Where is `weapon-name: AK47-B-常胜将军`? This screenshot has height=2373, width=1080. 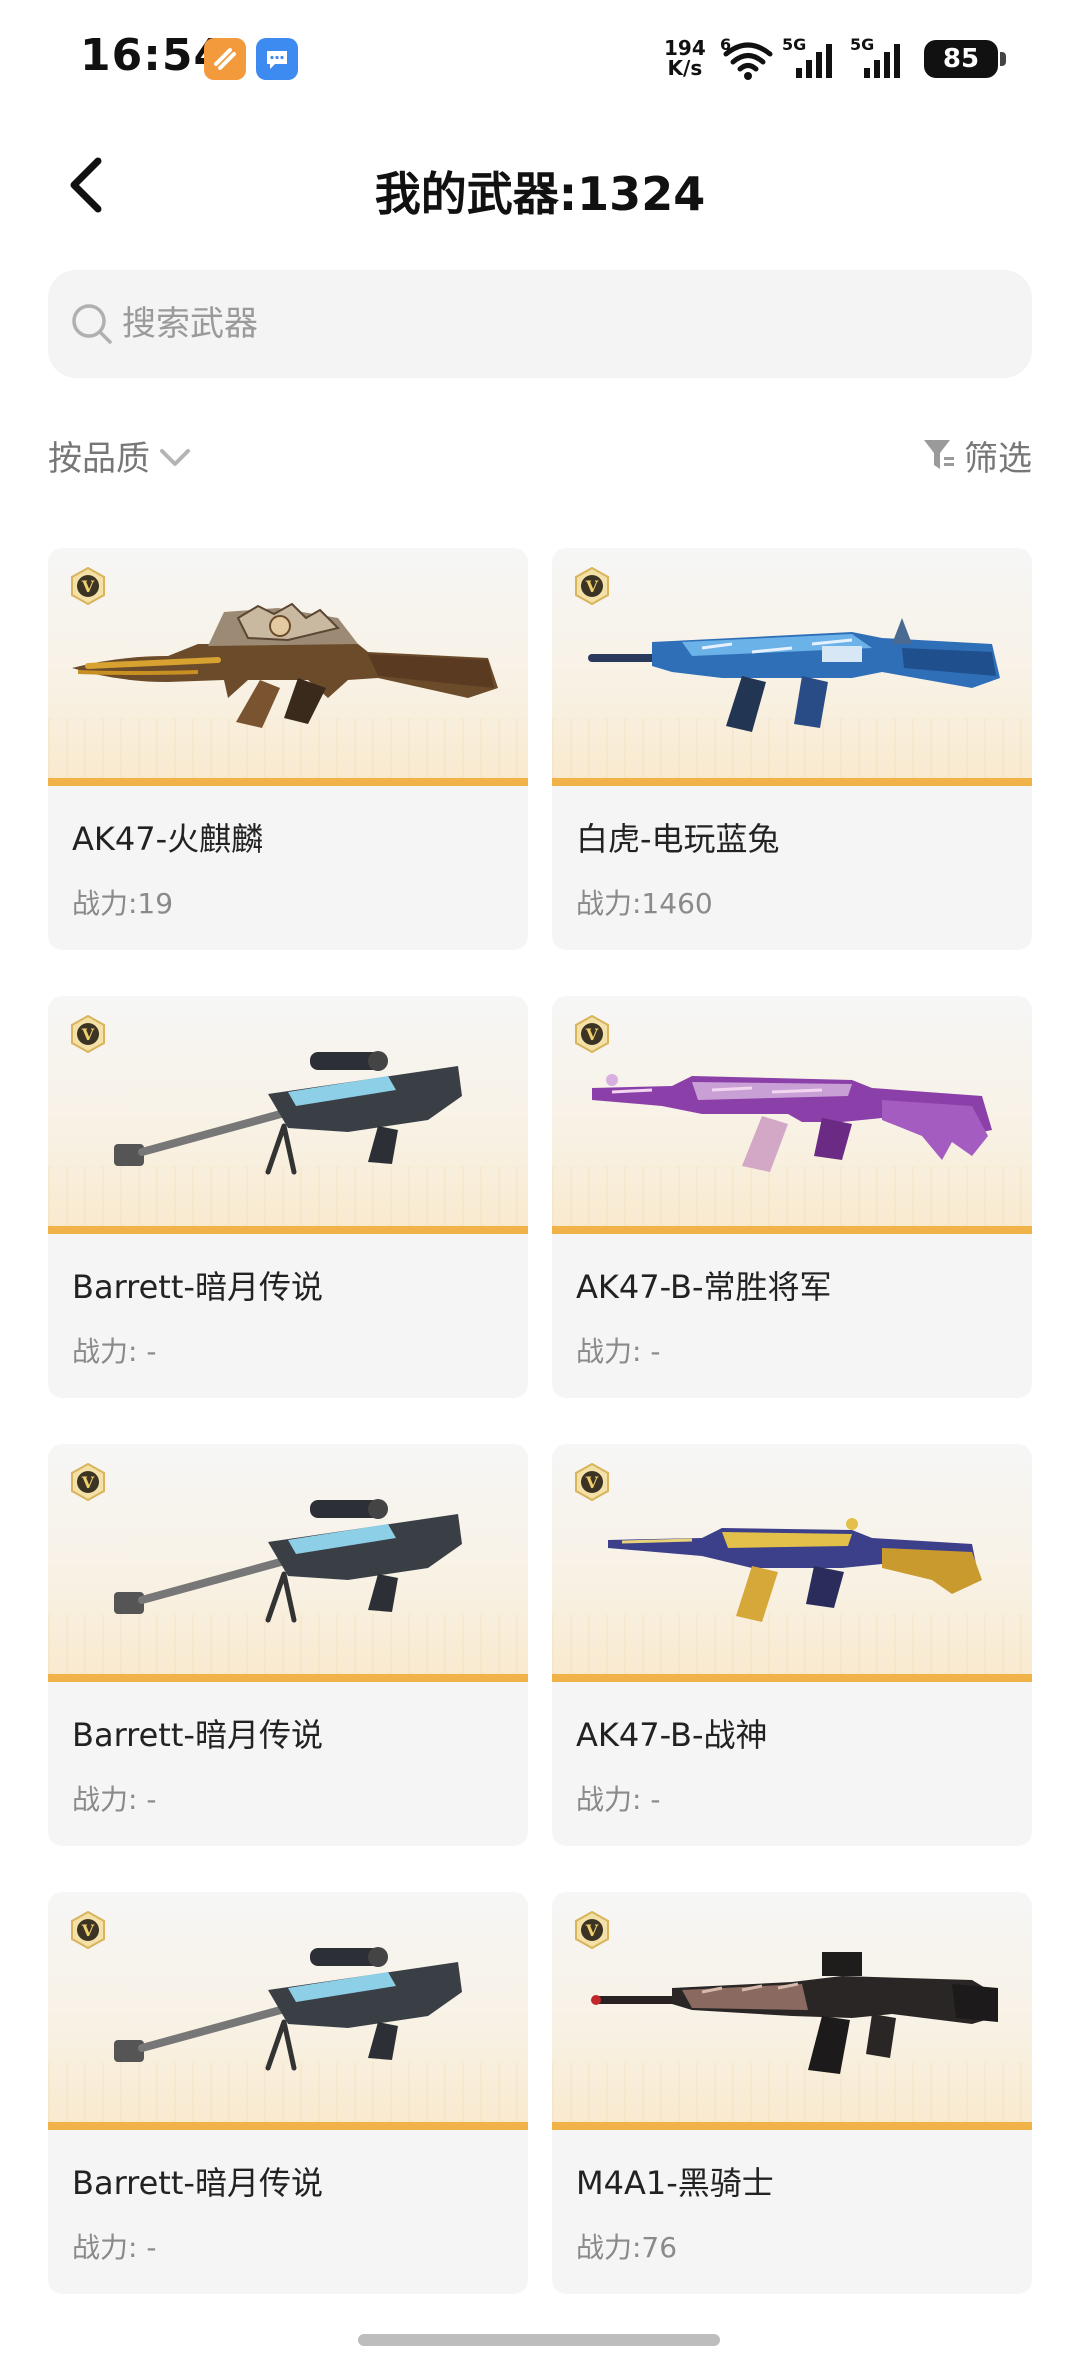
weapon-name: AK47-B-常胜将军 is located at coordinates (704, 1287).